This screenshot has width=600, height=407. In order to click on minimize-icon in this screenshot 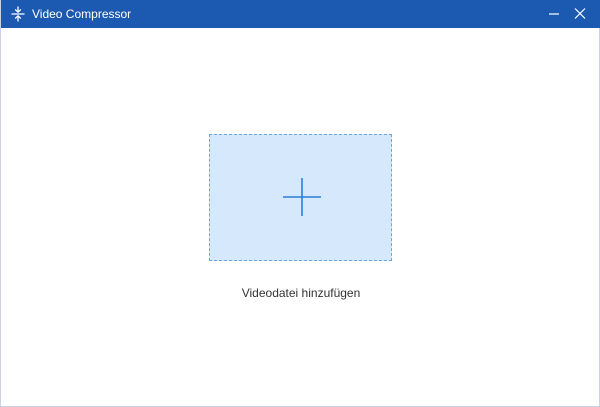, I will do `click(554, 14)`.